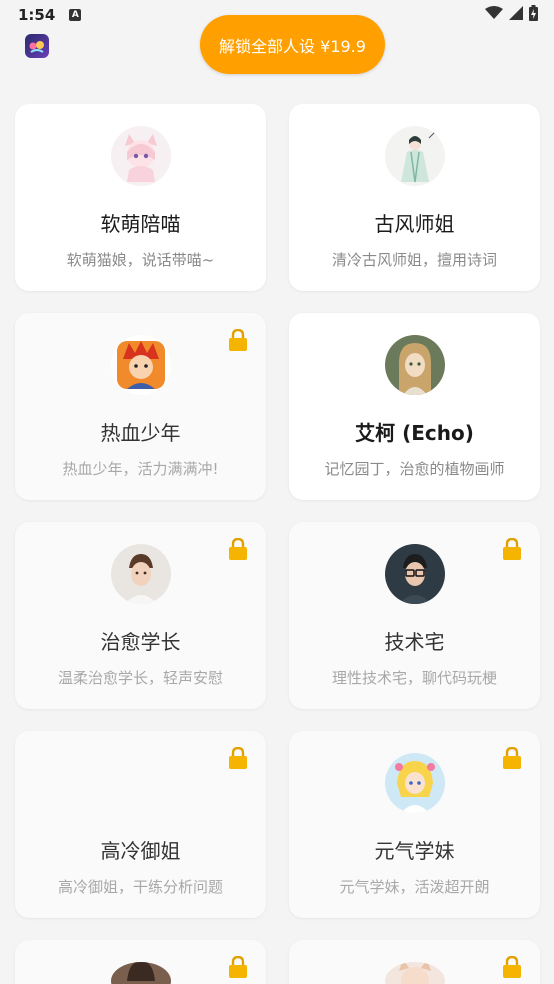 The width and height of the screenshot is (554, 984). Describe the element at coordinates (414, 260) in the screenshot. I see `persona-desc: 清冷古风师姐，擅用诗词` at that location.